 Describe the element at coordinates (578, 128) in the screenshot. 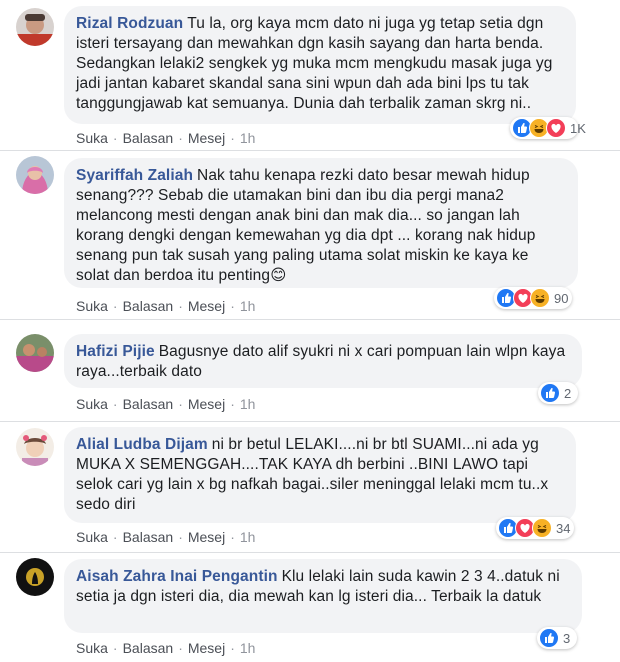

I see `reaction-count: 1K` at that location.